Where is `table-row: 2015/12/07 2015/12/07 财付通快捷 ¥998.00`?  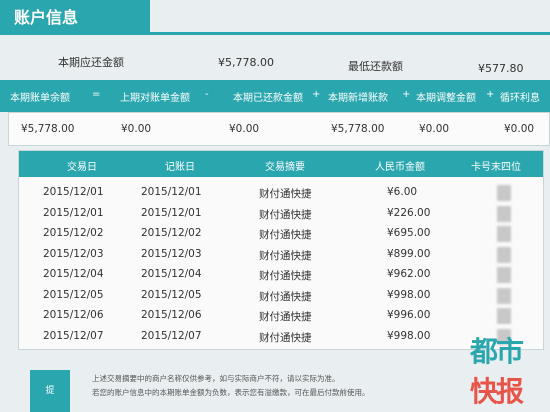
table-row: 2015/12/07 2015/12/07 财付通快捷 ¥998.00 is located at coordinates (281, 337).